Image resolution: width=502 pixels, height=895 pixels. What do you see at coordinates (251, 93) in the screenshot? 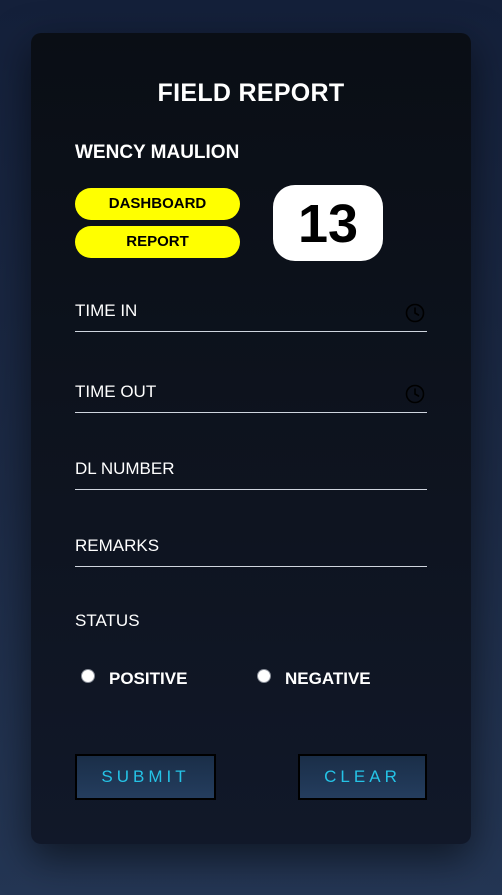
I see `page-title: FIELD REPORT` at bounding box center [251, 93].